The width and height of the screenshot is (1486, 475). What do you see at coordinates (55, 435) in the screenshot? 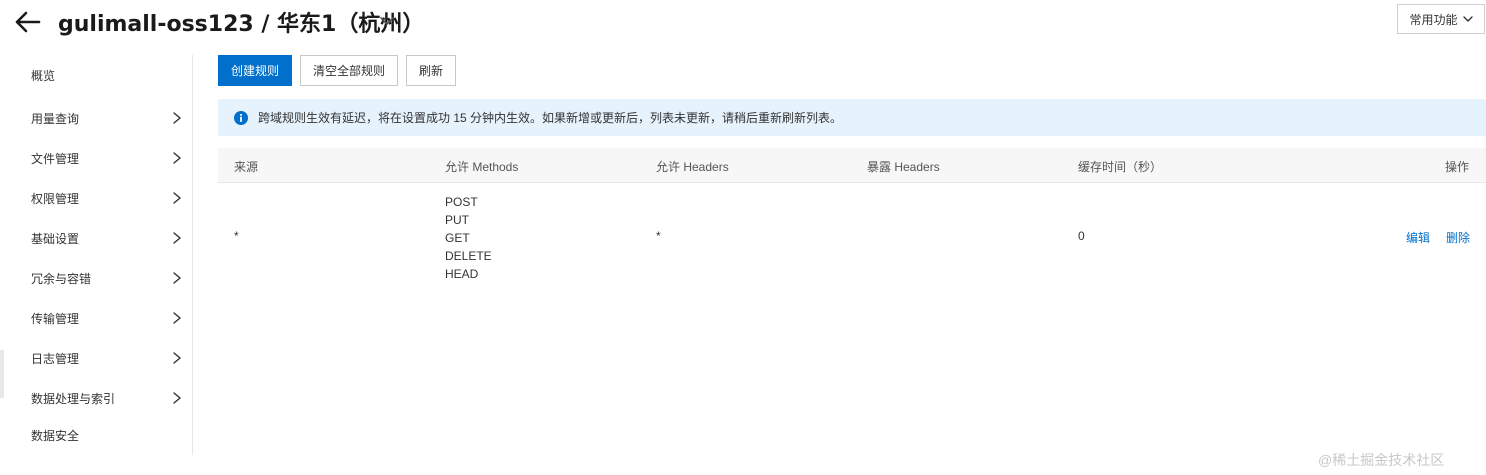
I see `sidebar-item-label: 数据安全` at bounding box center [55, 435].